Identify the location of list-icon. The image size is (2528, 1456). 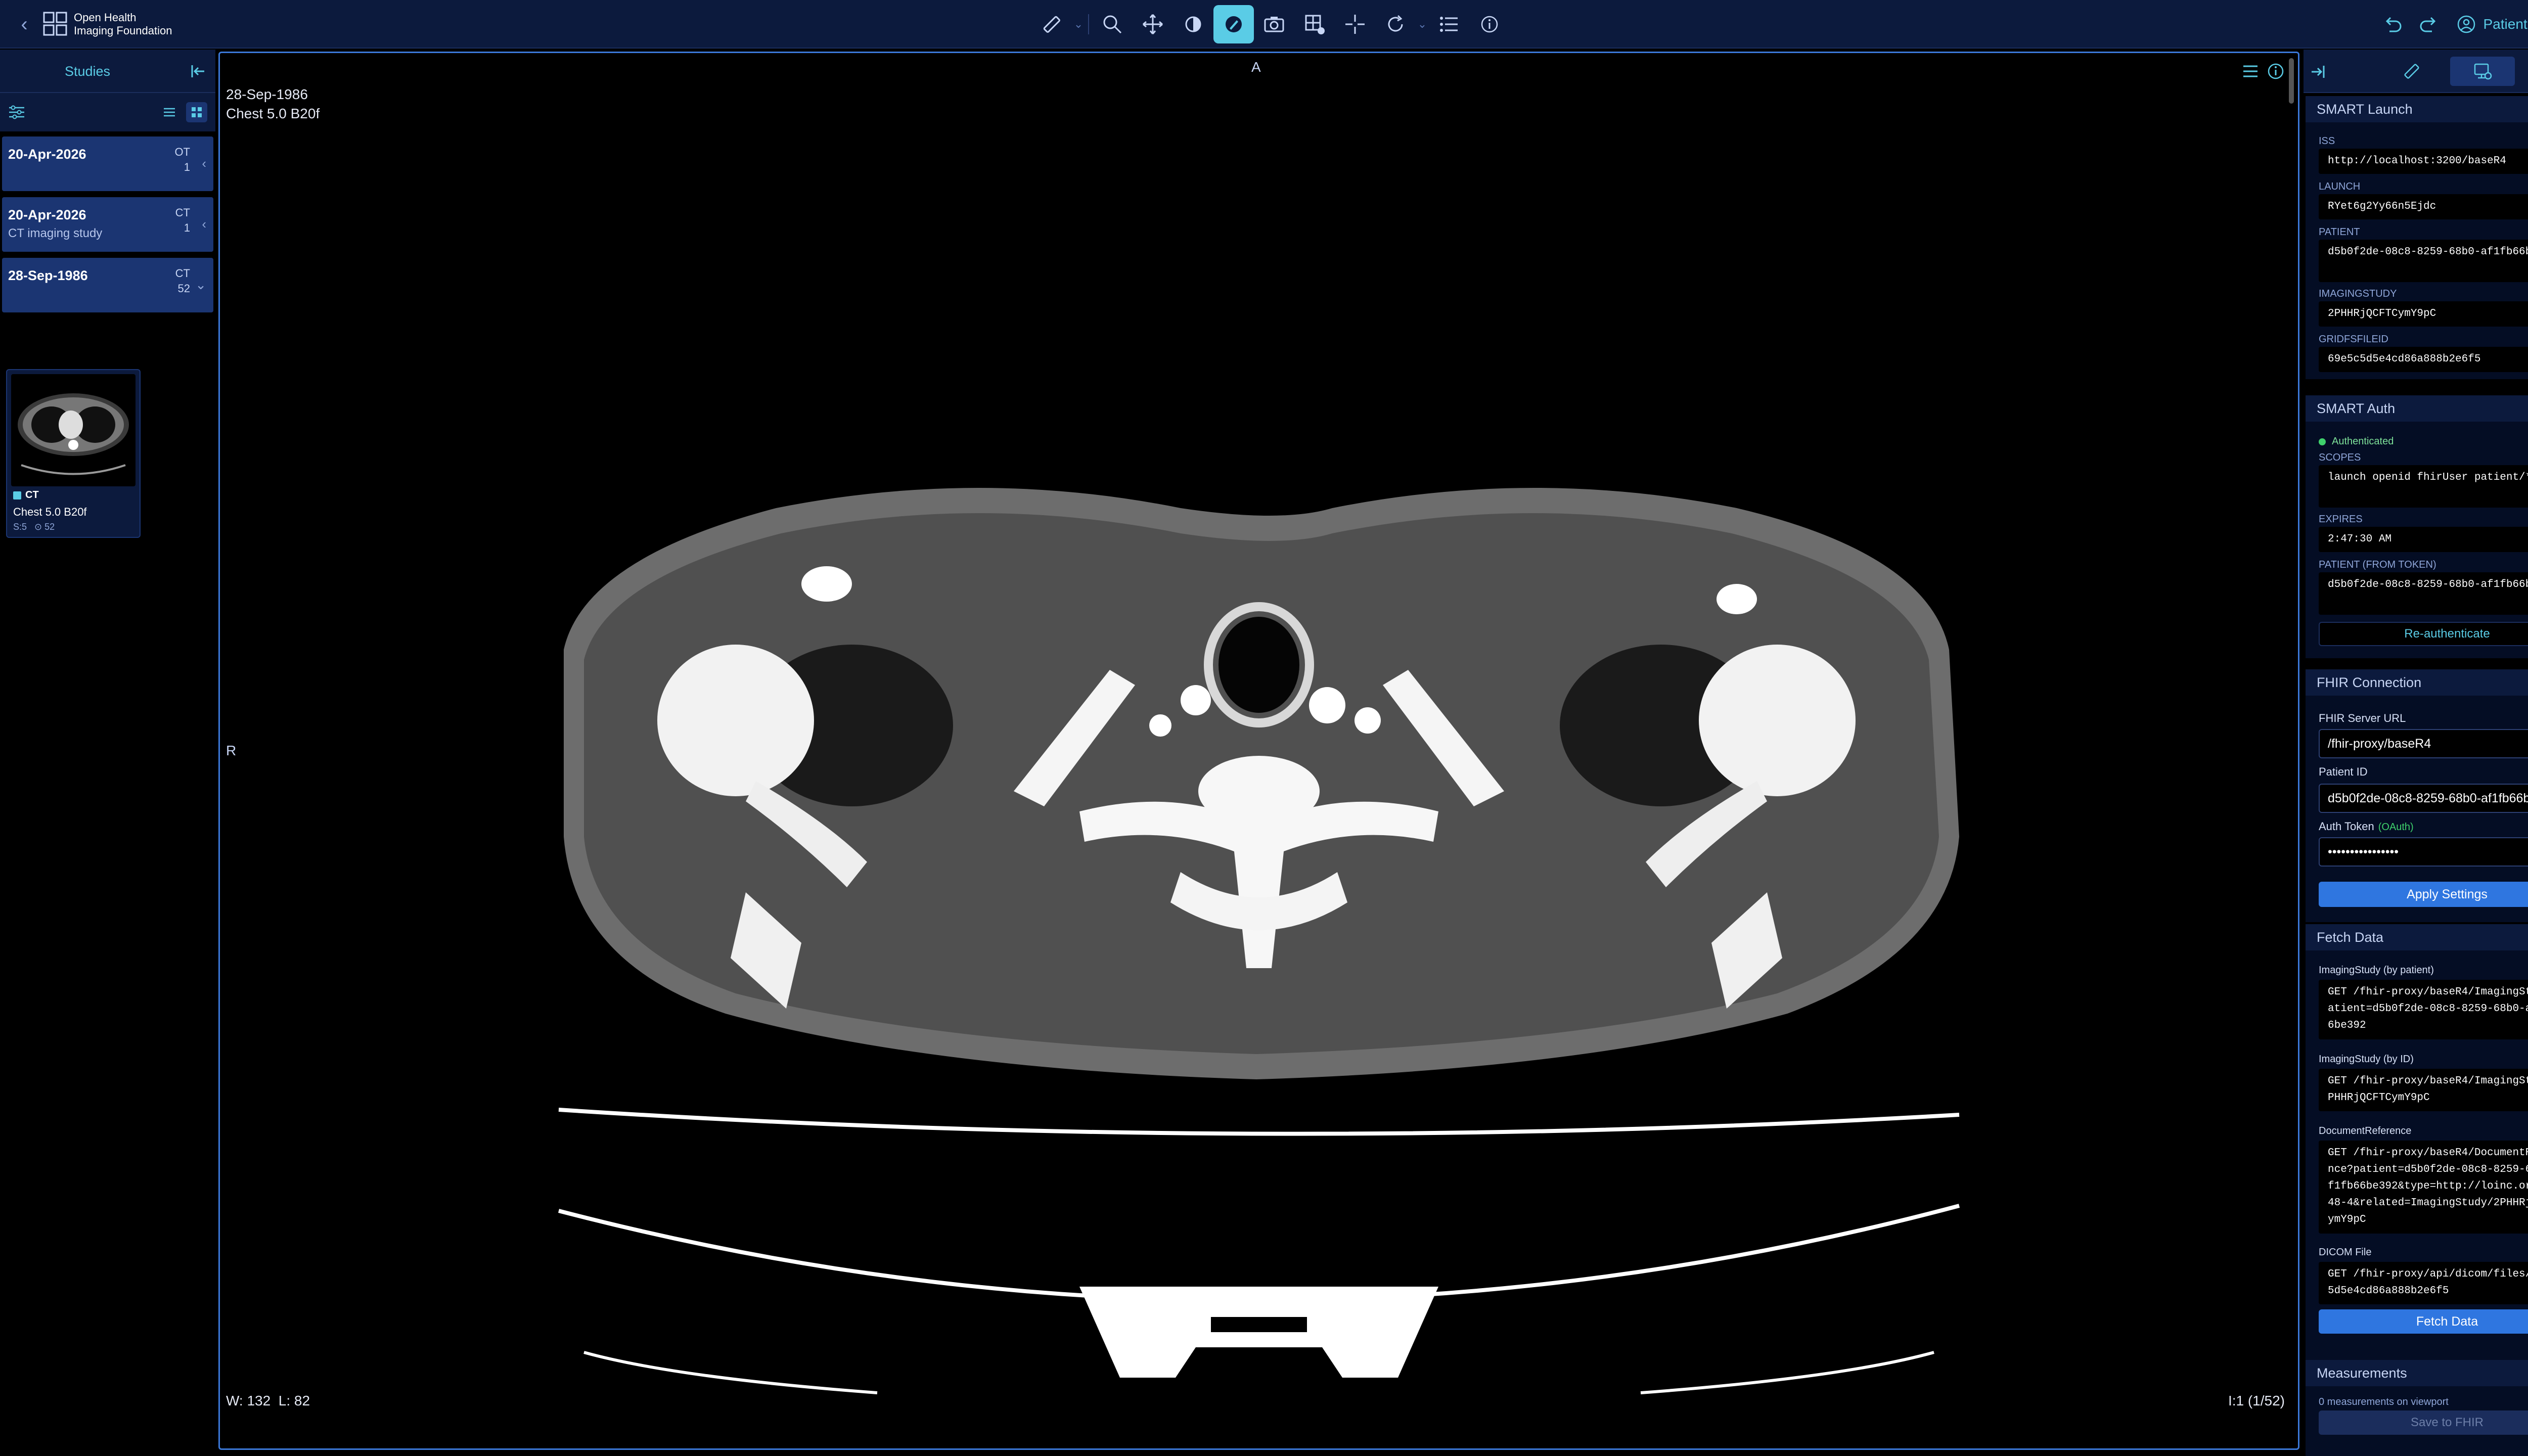
(2251, 71).